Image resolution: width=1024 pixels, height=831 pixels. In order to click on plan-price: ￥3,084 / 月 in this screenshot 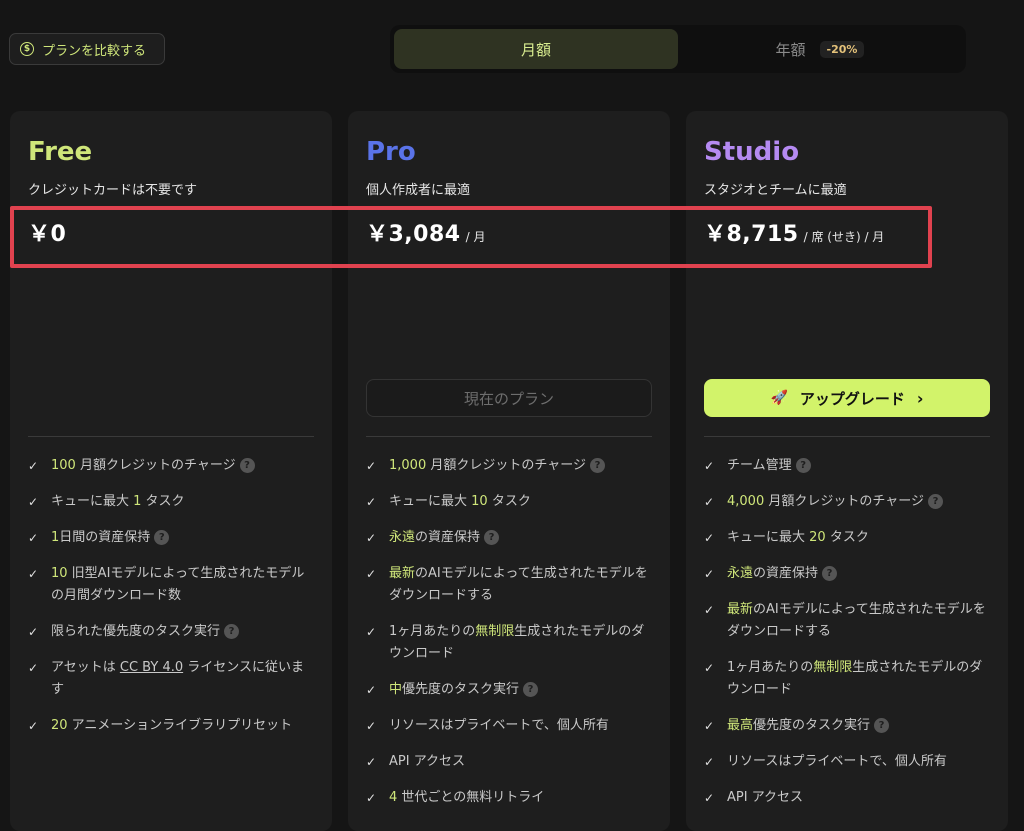, I will do `click(425, 232)`.